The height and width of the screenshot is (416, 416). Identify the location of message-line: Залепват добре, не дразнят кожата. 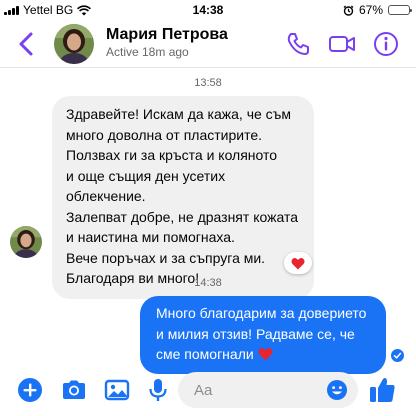
(182, 216).